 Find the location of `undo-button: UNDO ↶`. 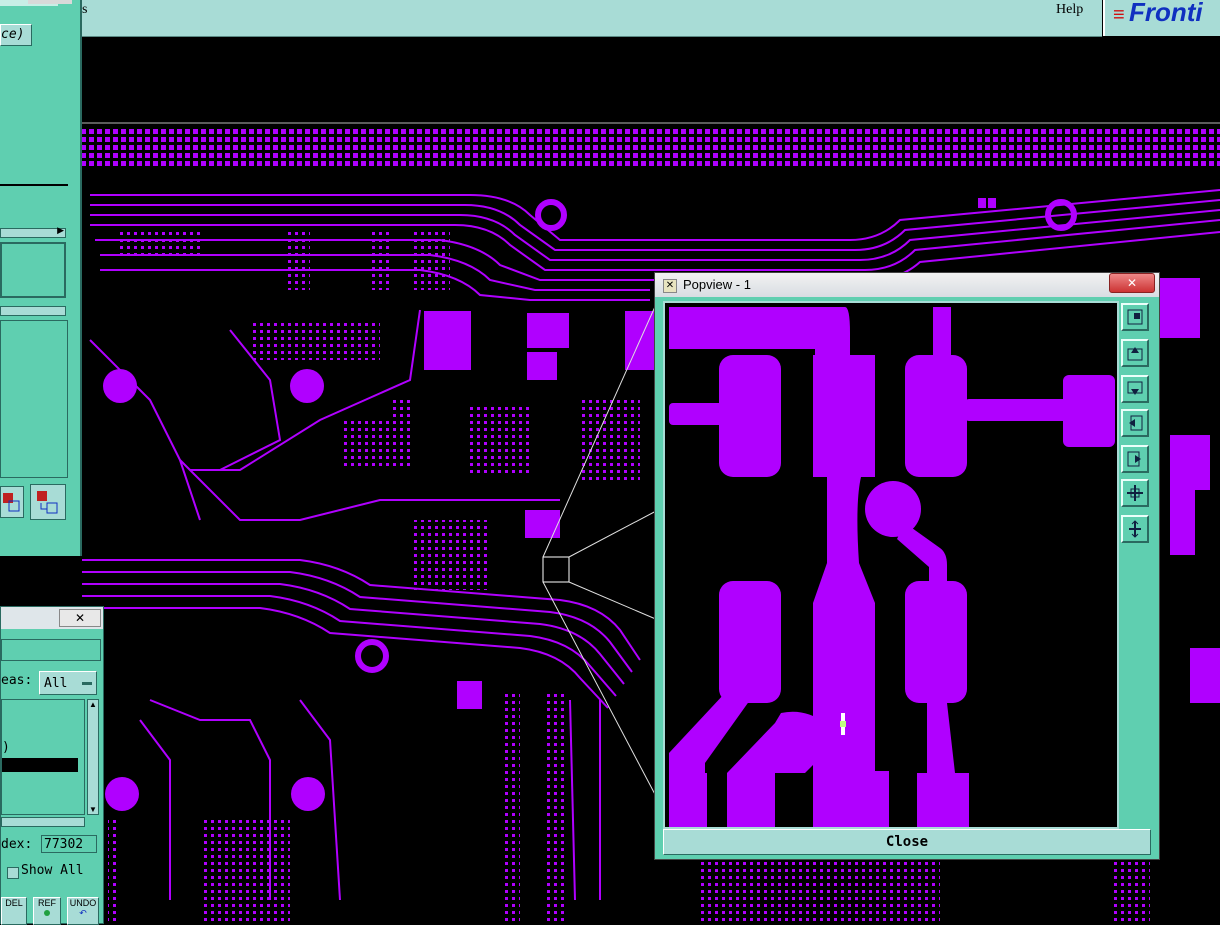

undo-button: UNDO ↶ is located at coordinates (83, 911).